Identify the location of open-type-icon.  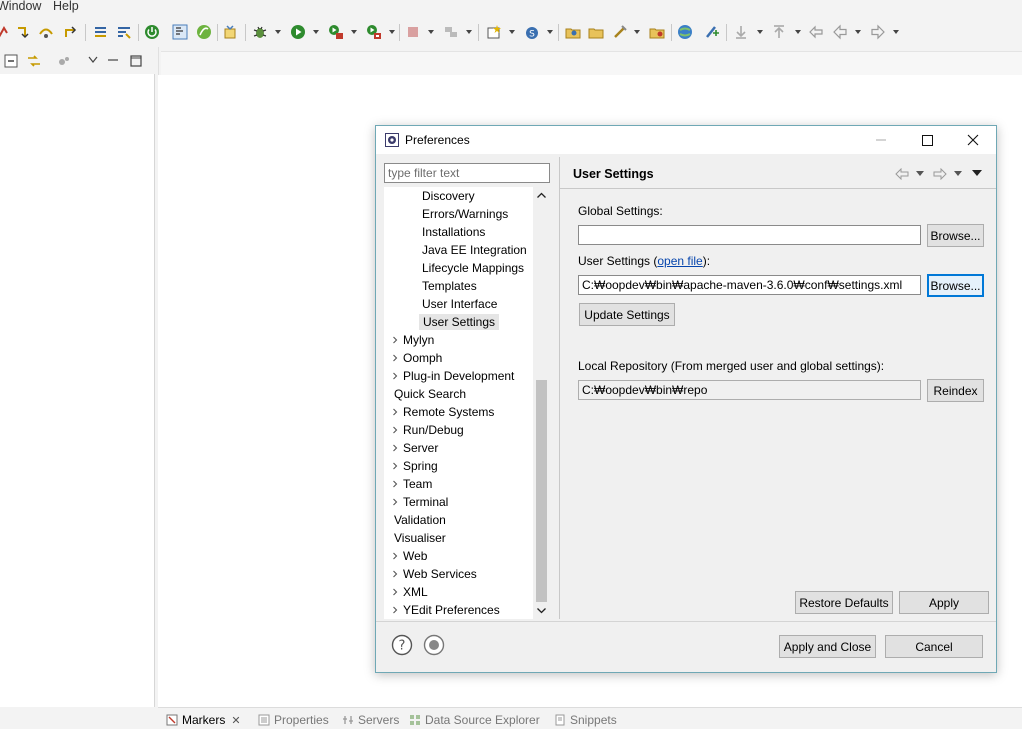
(573, 32).